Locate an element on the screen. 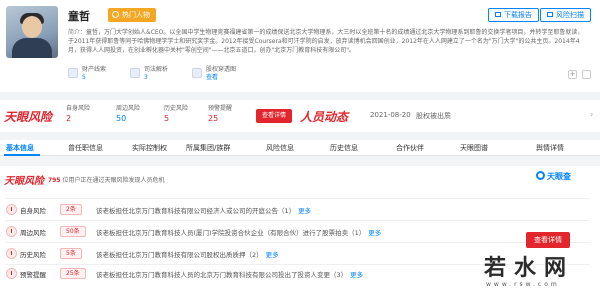 The height and width of the screenshot is (292, 600). notice-text: 位用户正在通过天眼风险发现人员危机 is located at coordinates (113, 180).